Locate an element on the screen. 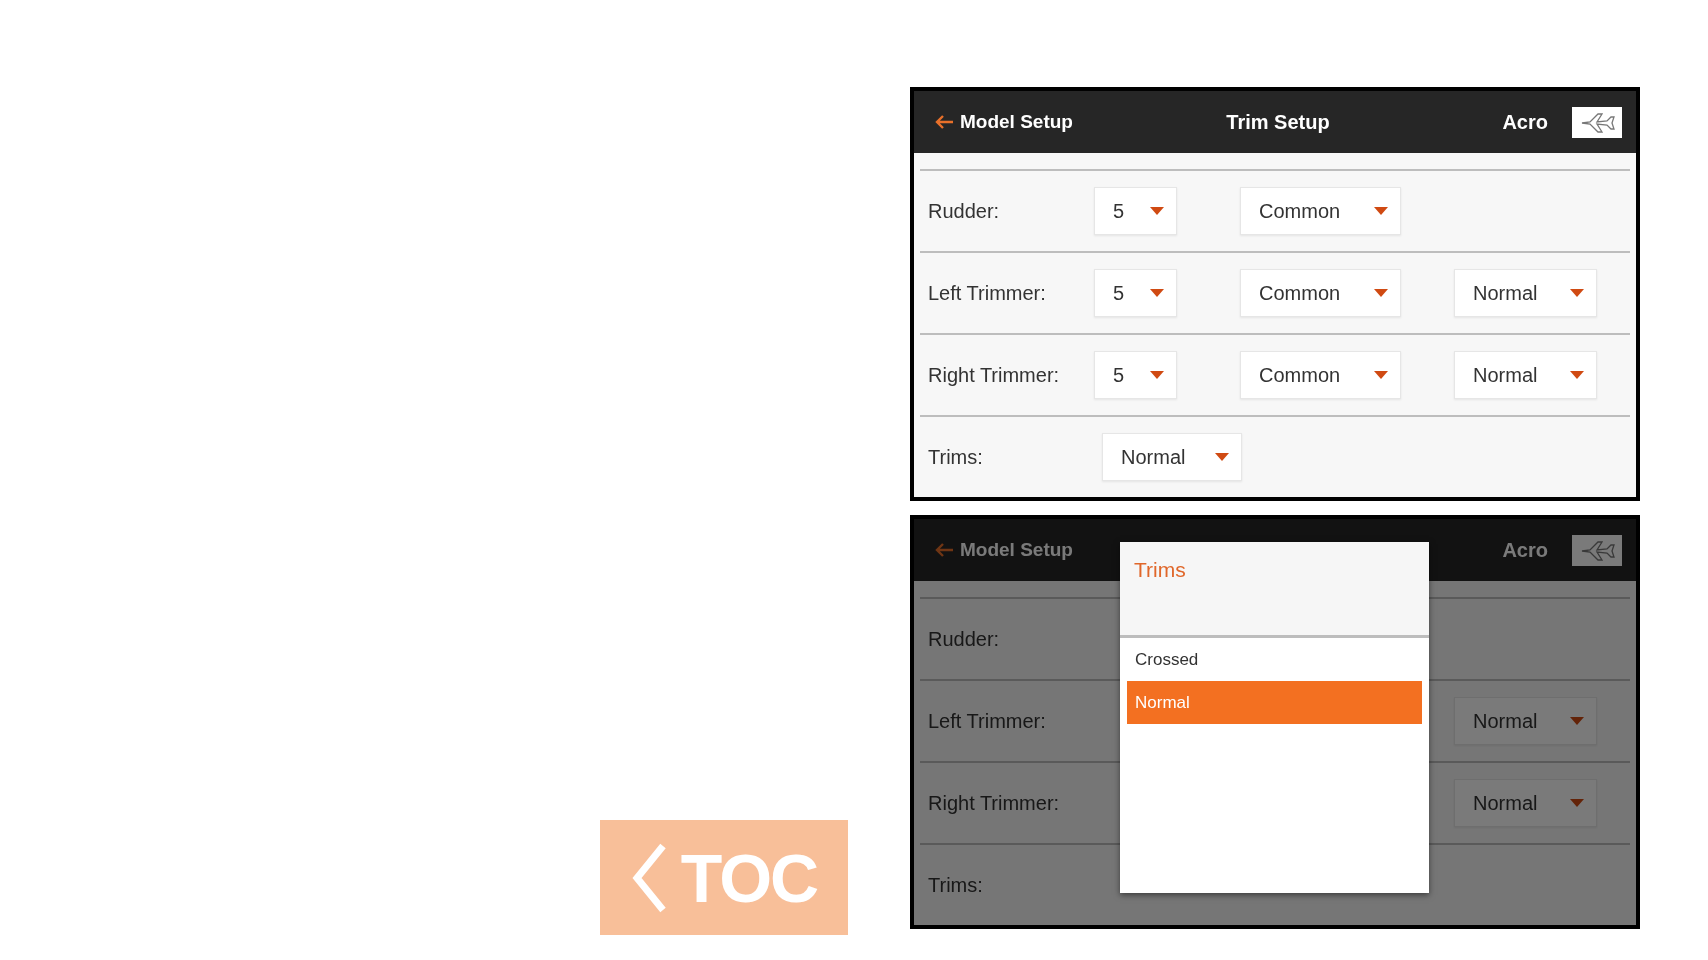 This screenshot has height=960, width=1708. dialog-title: Trims is located at coordinates (1160, 569).